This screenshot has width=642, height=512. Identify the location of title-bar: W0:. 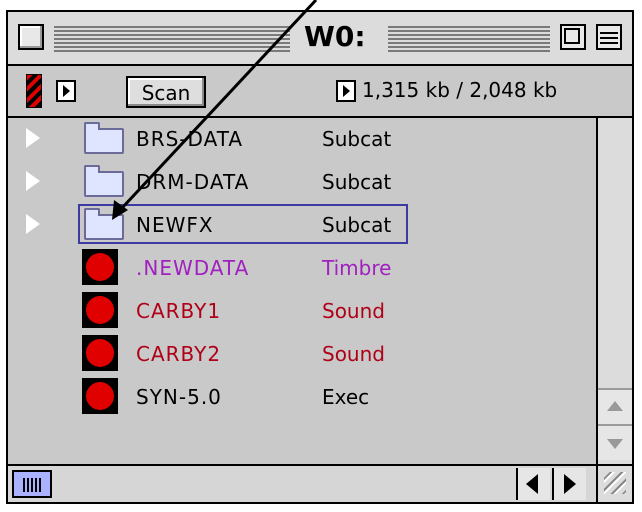
(320, 39).